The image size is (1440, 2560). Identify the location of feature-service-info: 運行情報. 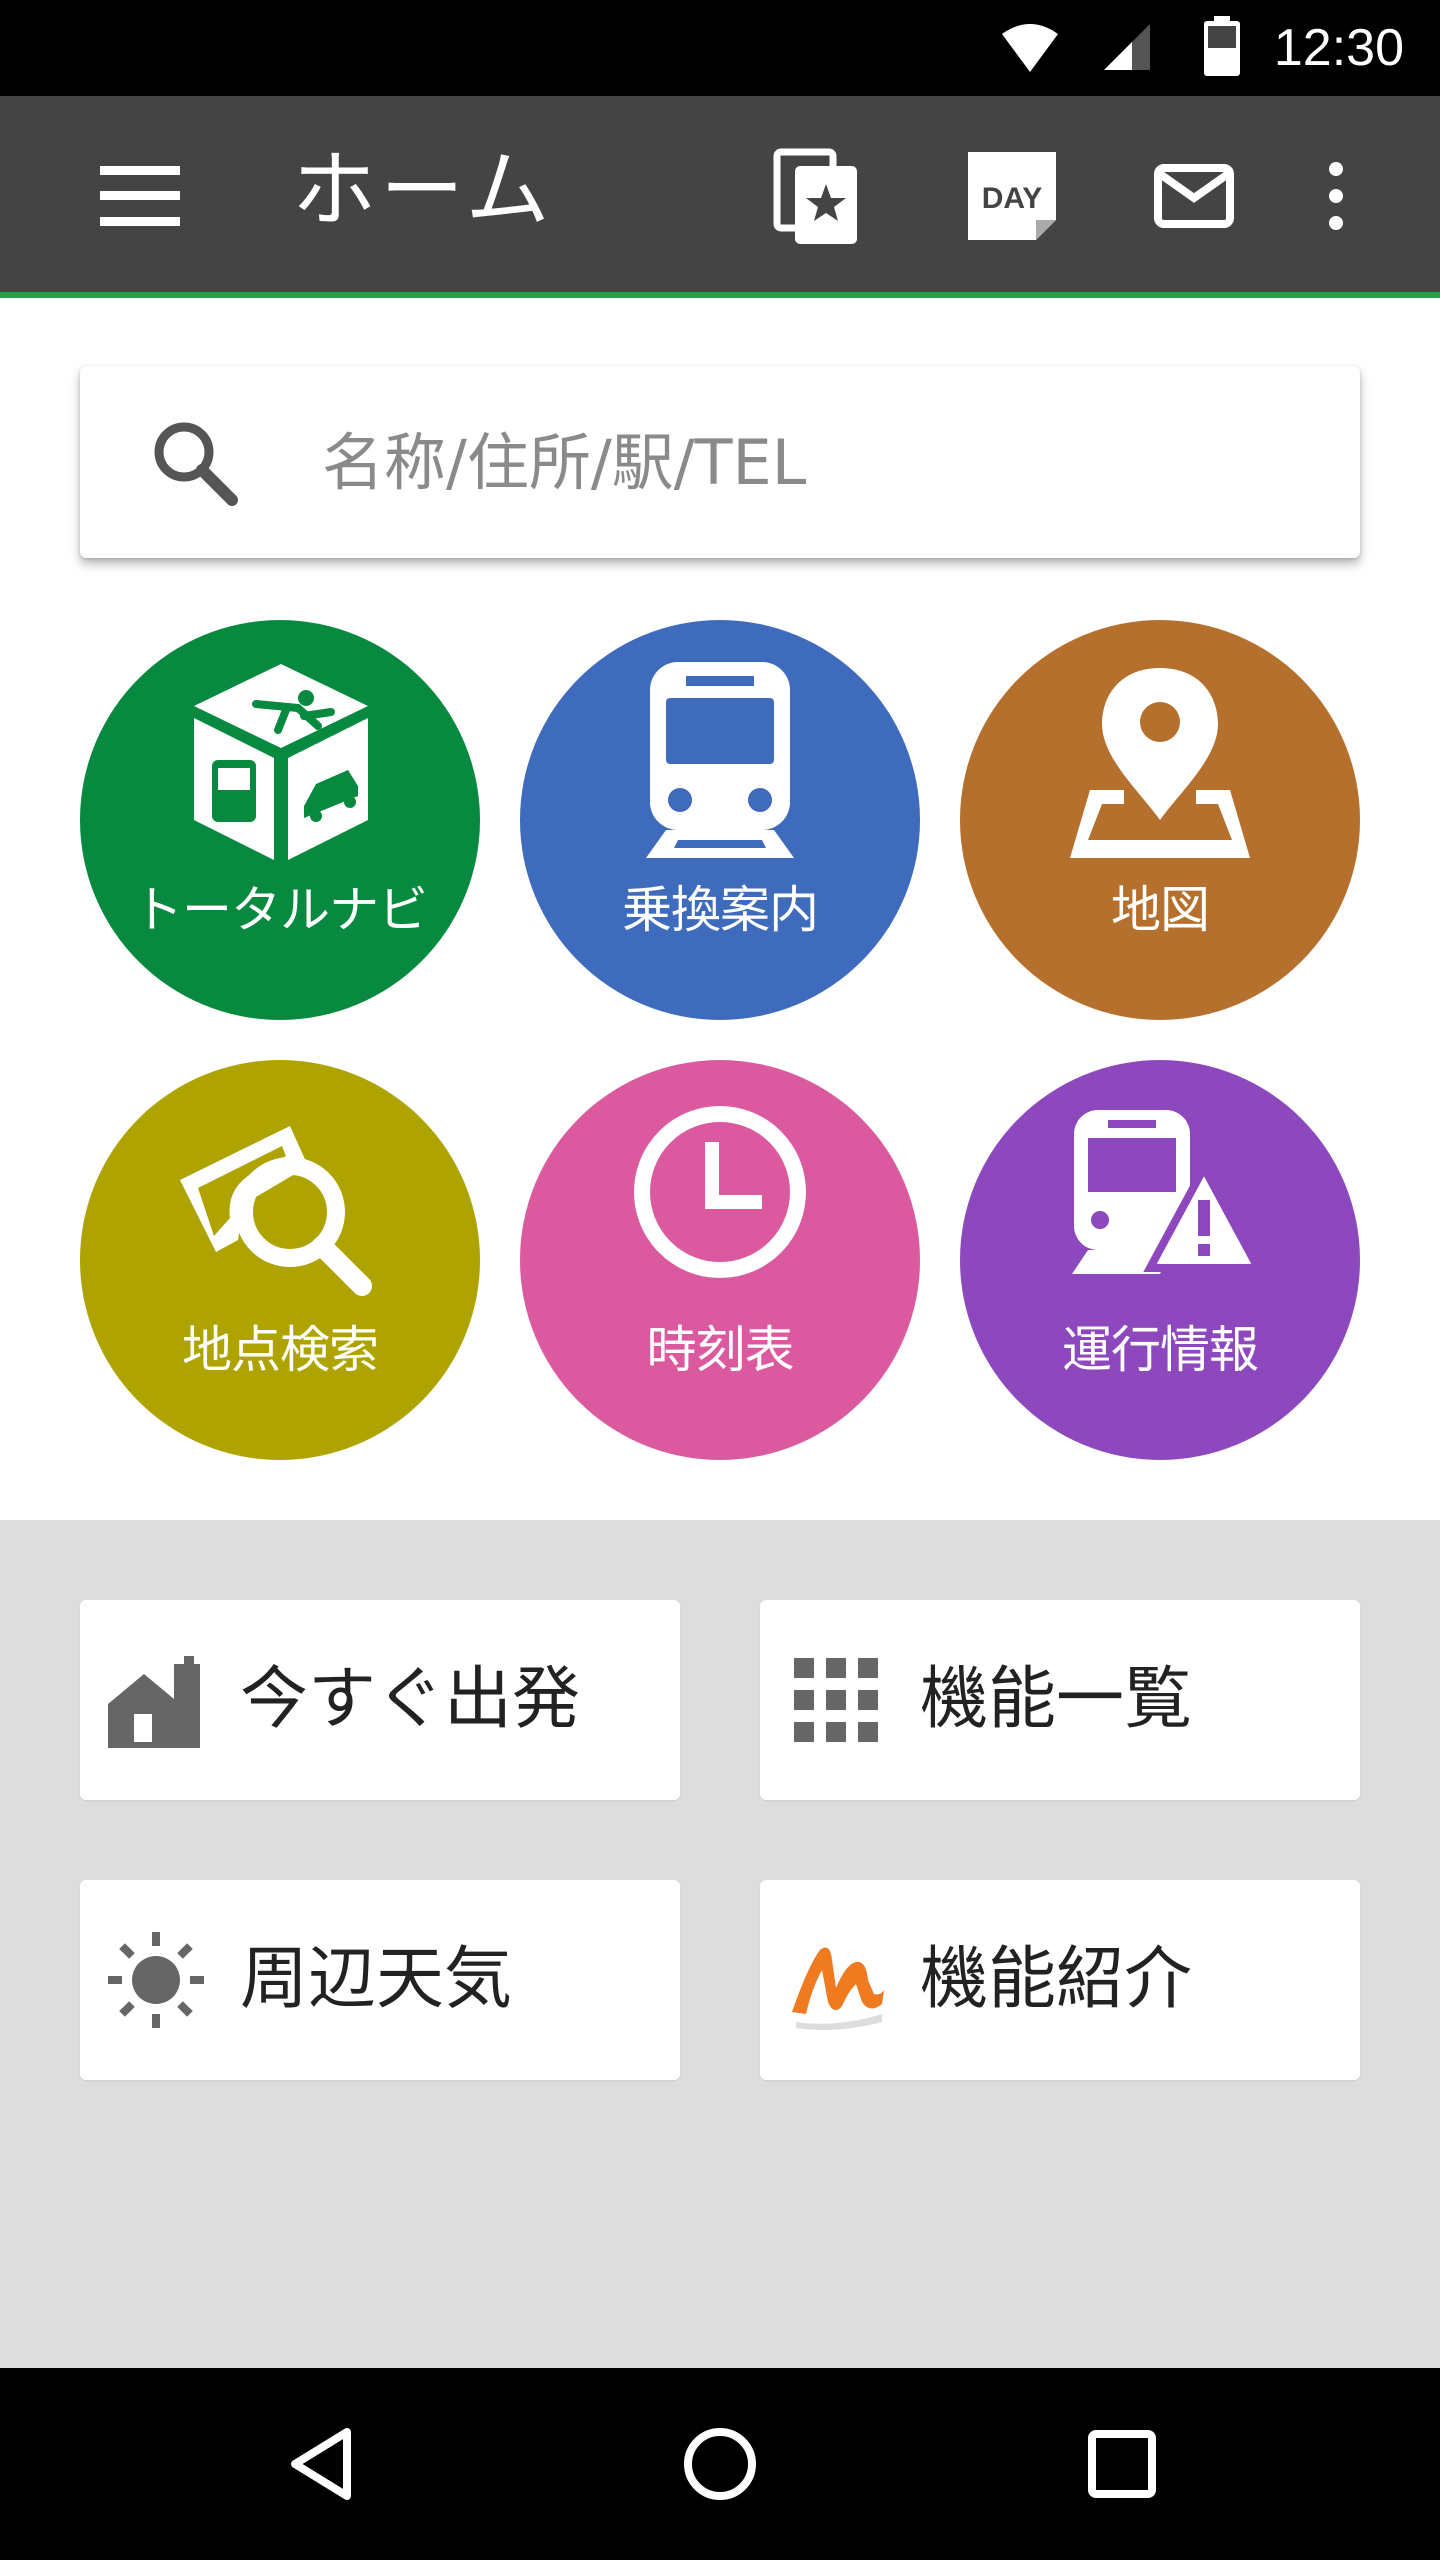
(1160, 1260).